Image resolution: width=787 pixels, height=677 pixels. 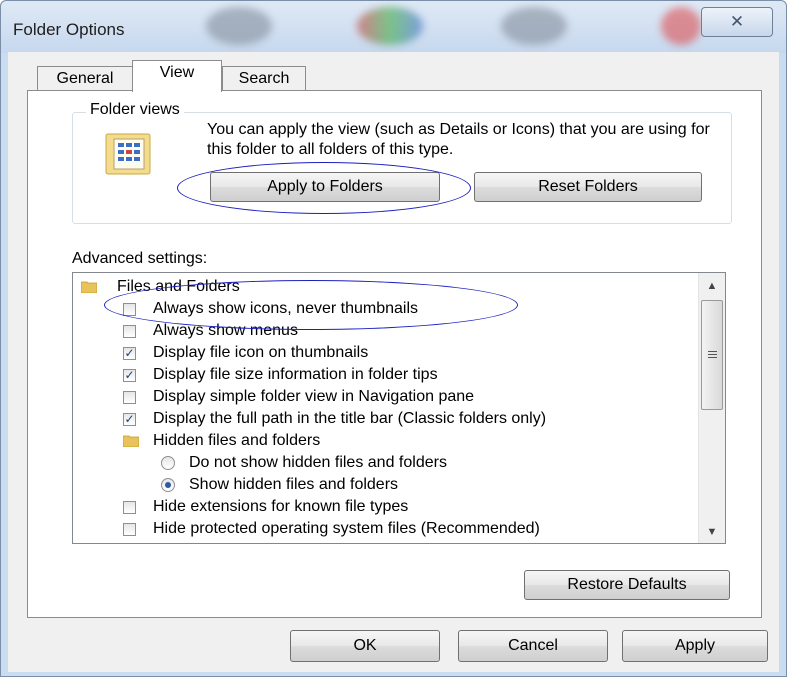 I want to click on option-show-hidden: Show hidden files and folders, so click(x=383, y=485).